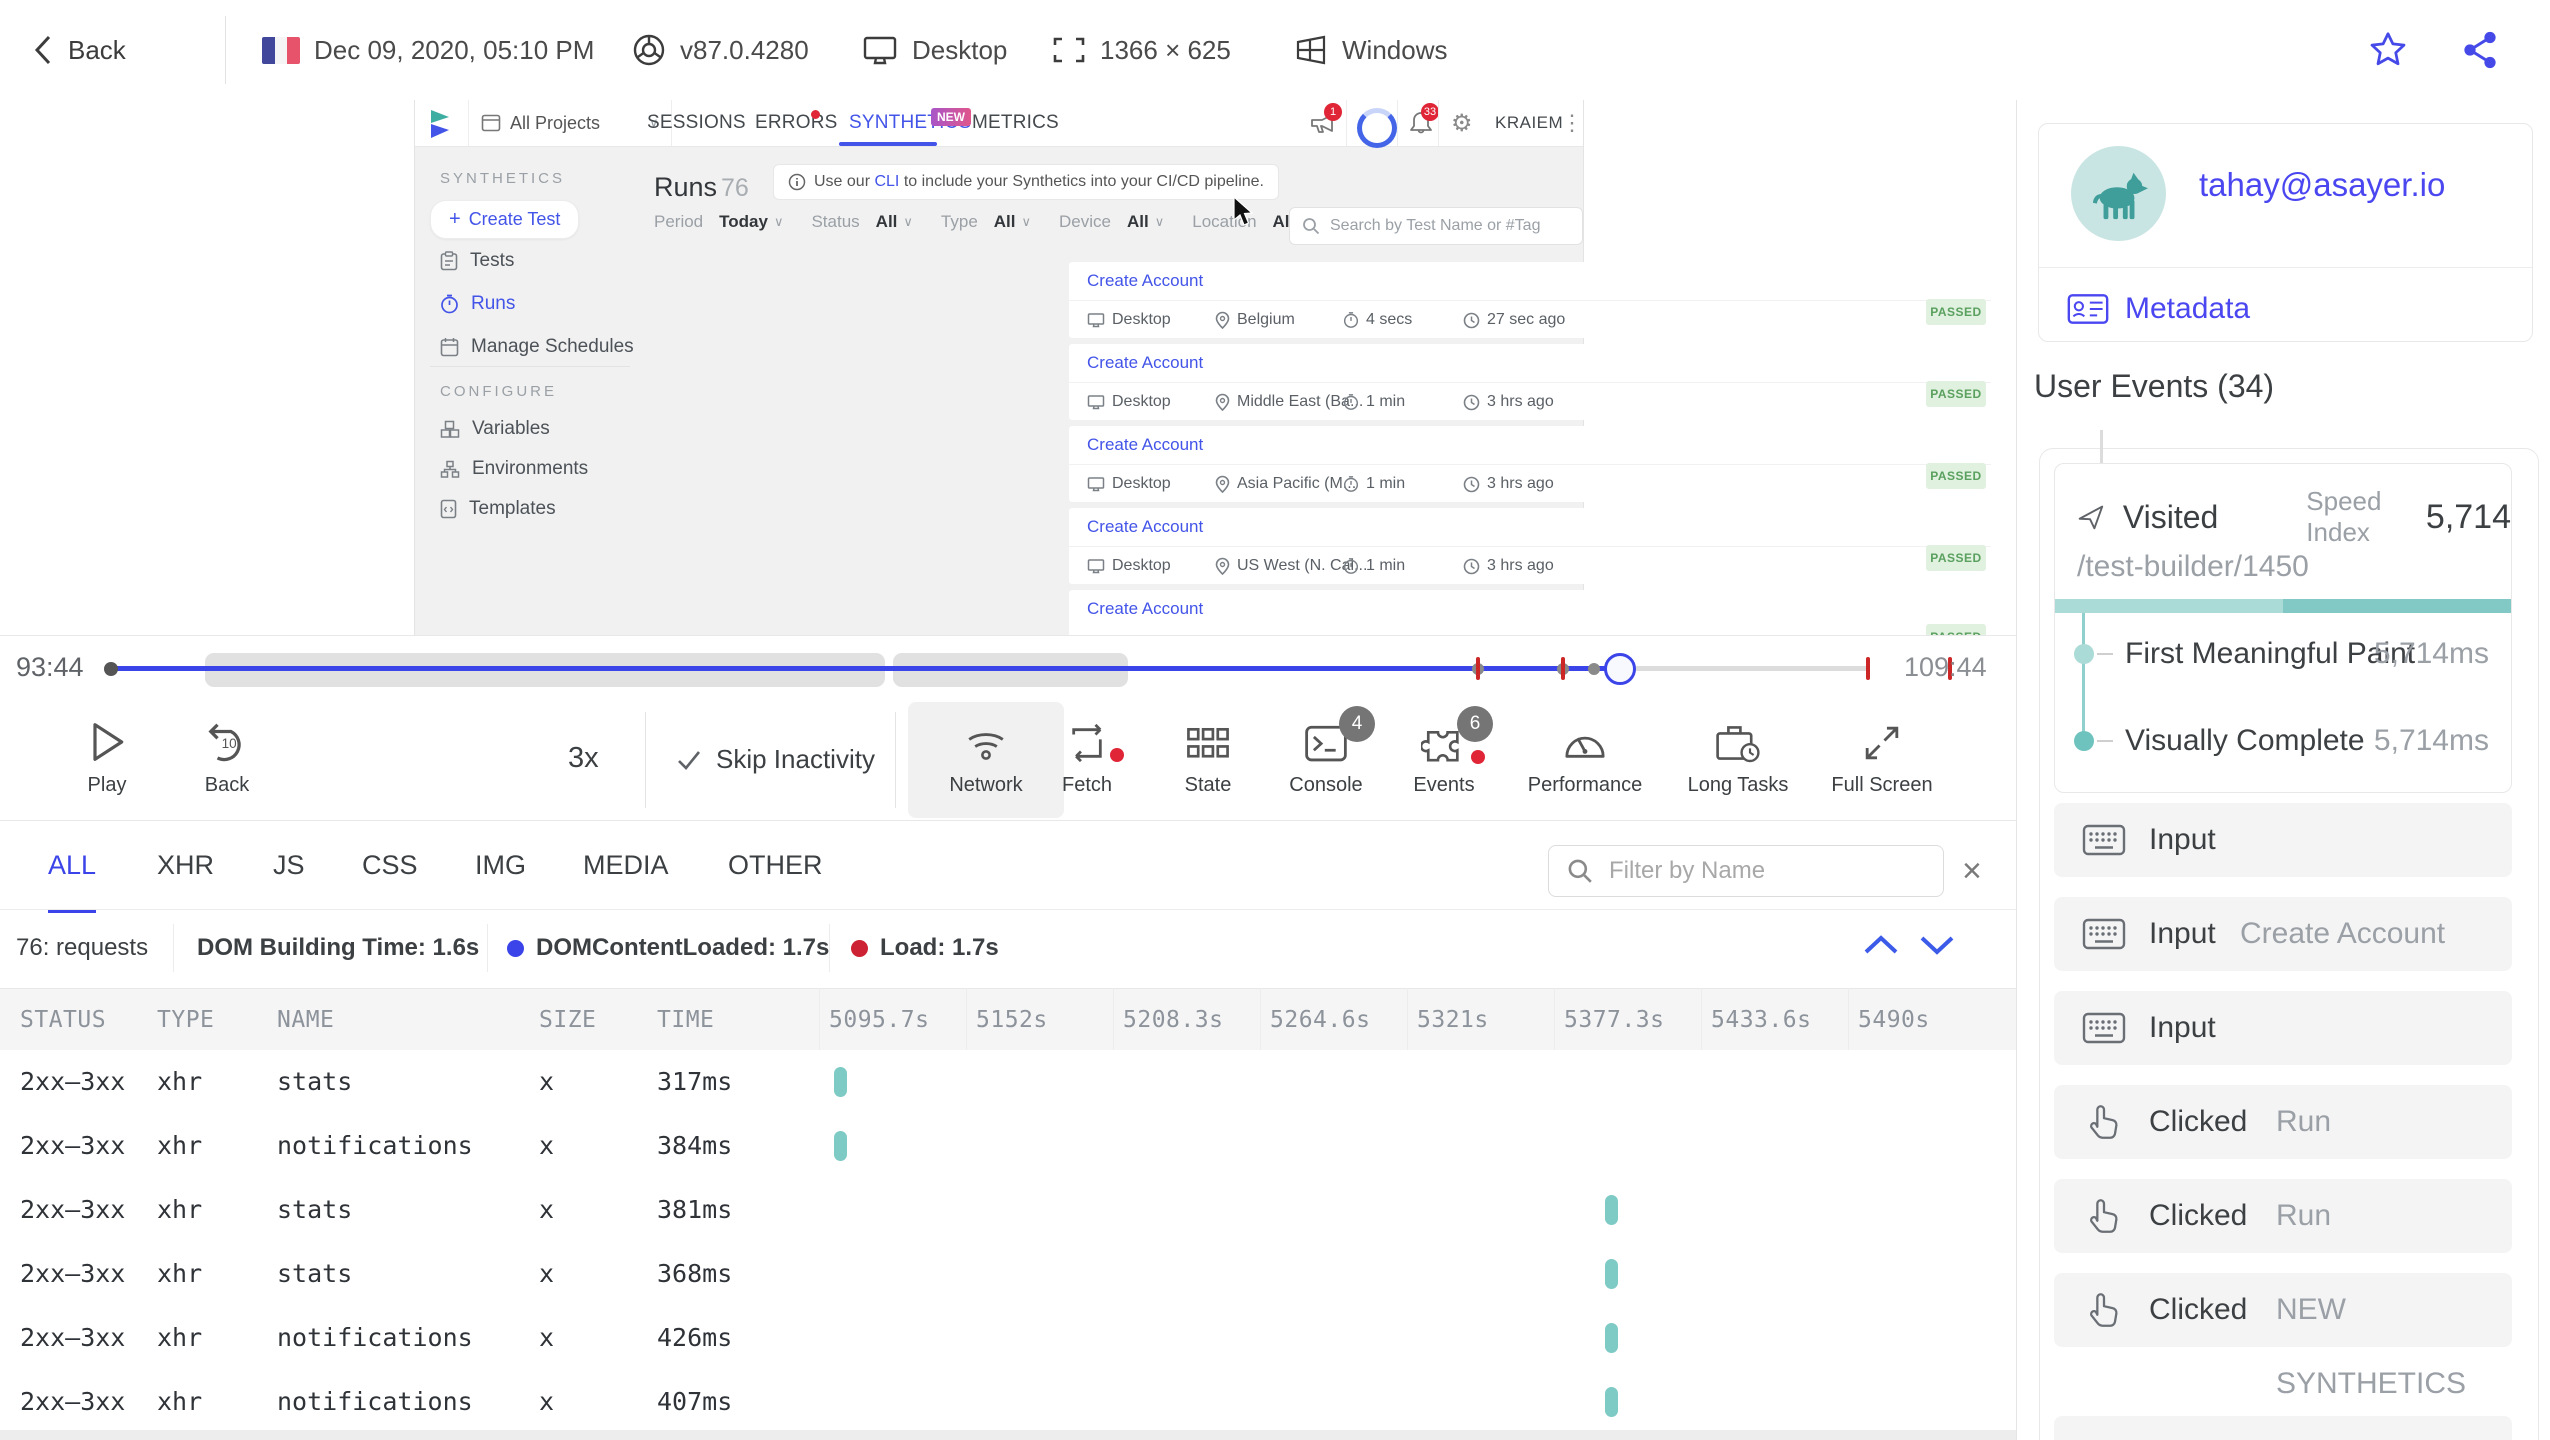 The image size is (2550, 1440). Describe the element at coordinates (1008, 1338) in the screenshot. I see `network-row: 2xx–3xx xhr notifications x 426ms` at that location.